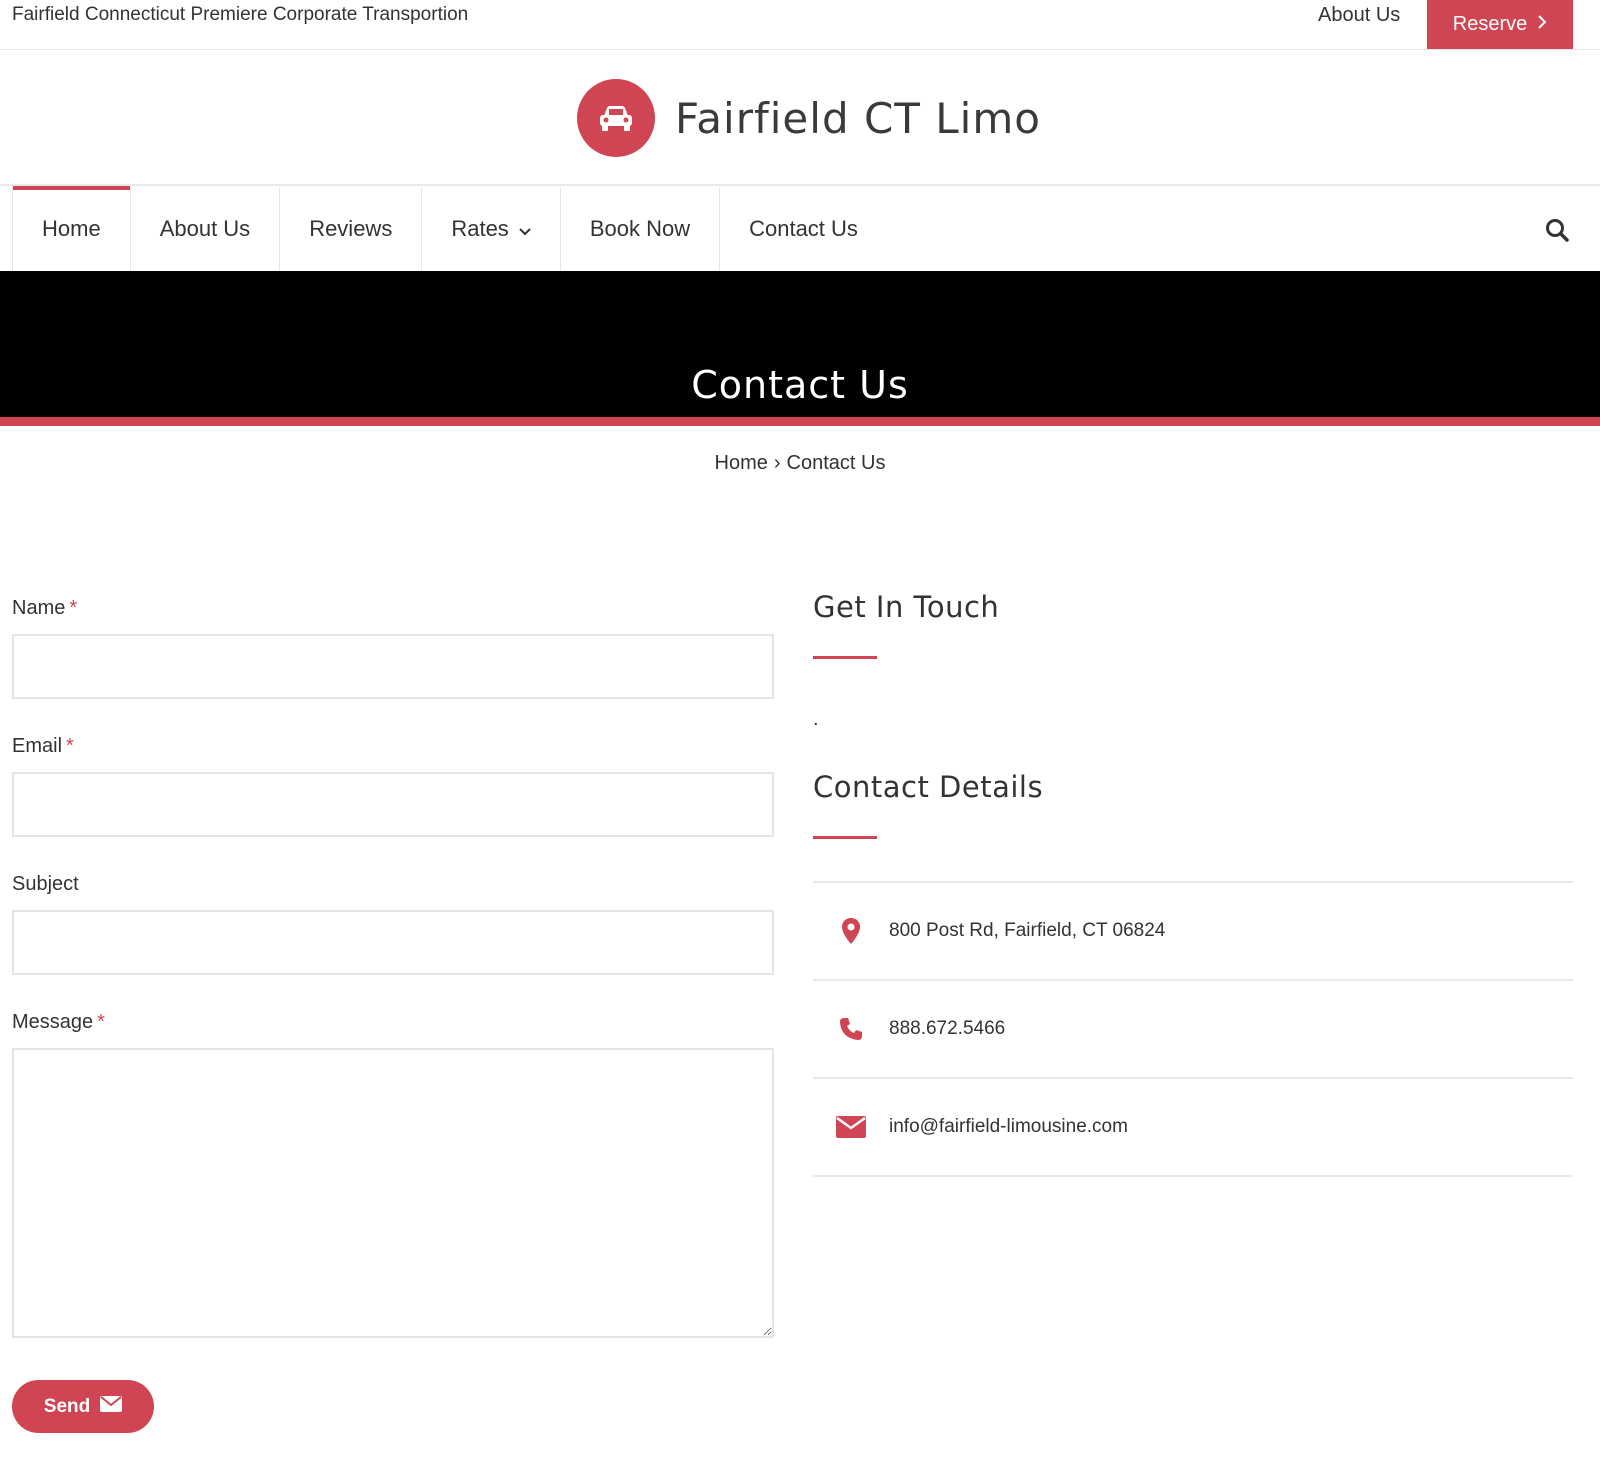  What do you see at coordinates (858, 118) in the screenshot?
I see `site-title: Fairfield CT Limo` at bounding box center [858, 118].